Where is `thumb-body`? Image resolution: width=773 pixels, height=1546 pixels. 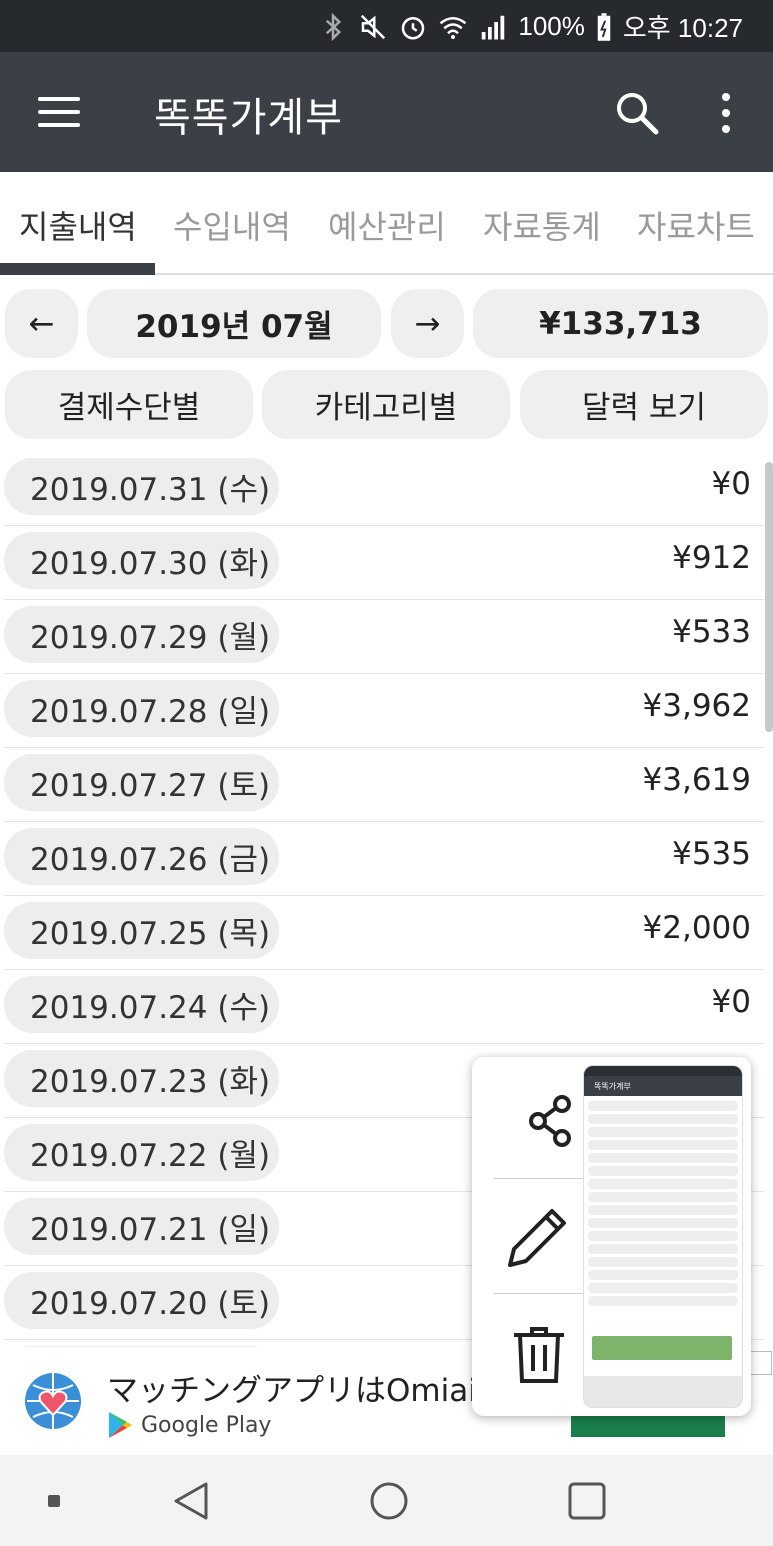 thumb-body is located at coordinates (663, 1236).